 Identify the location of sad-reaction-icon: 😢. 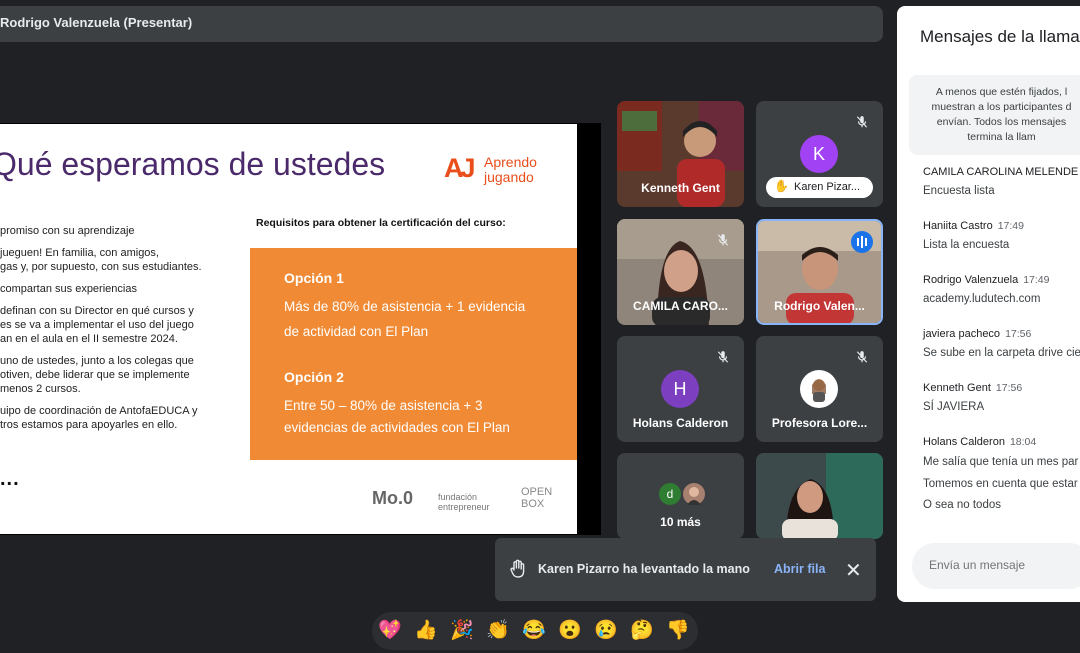
(606, 631).